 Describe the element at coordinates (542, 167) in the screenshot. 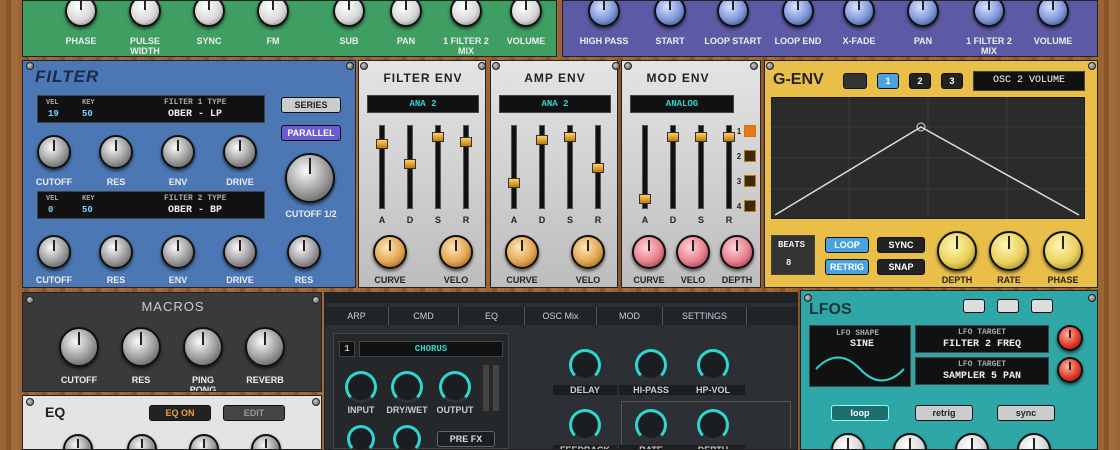

I see `amp-env-d-fader` at that location.